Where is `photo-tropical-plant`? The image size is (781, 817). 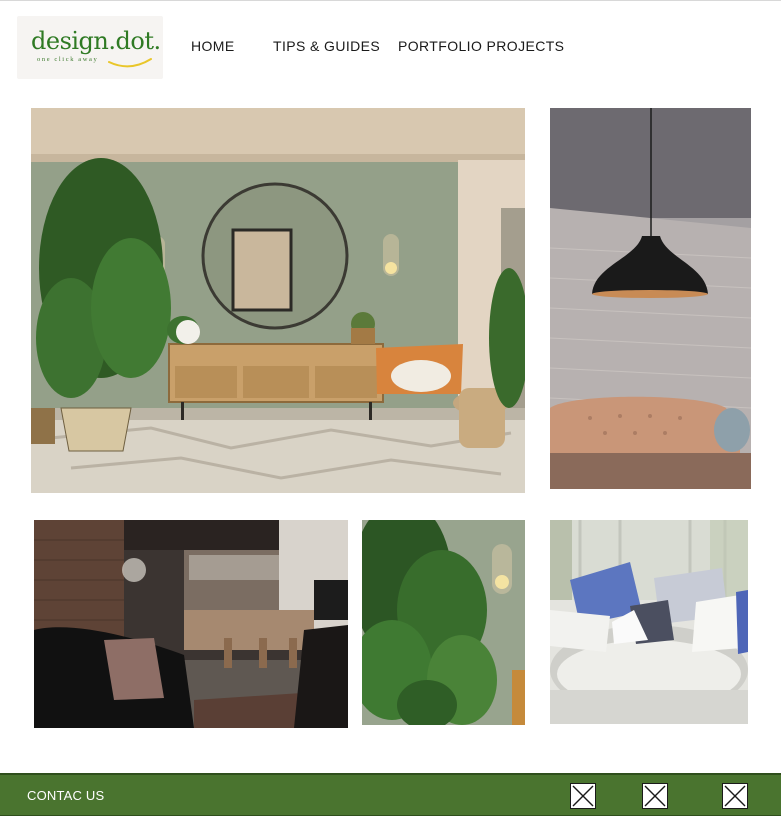 photo-tropical-plant is located at coordinates (443, 622).